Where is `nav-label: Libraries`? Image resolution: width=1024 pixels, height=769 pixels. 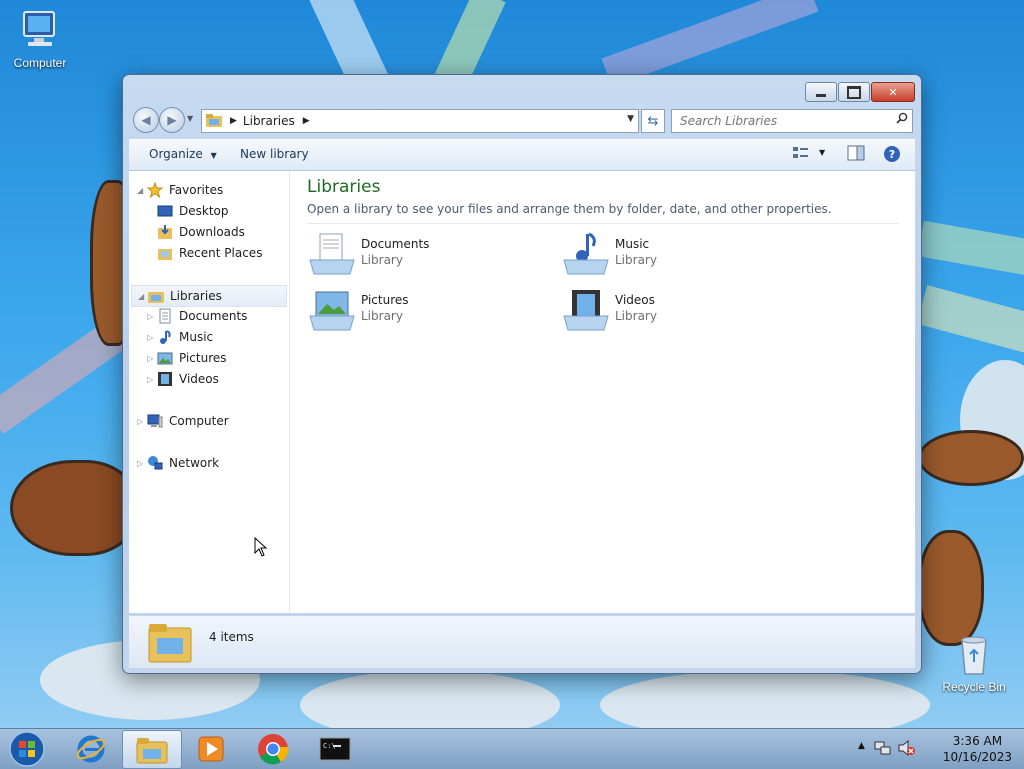
nav-label: Libraries is located at coordinates (196, 296).